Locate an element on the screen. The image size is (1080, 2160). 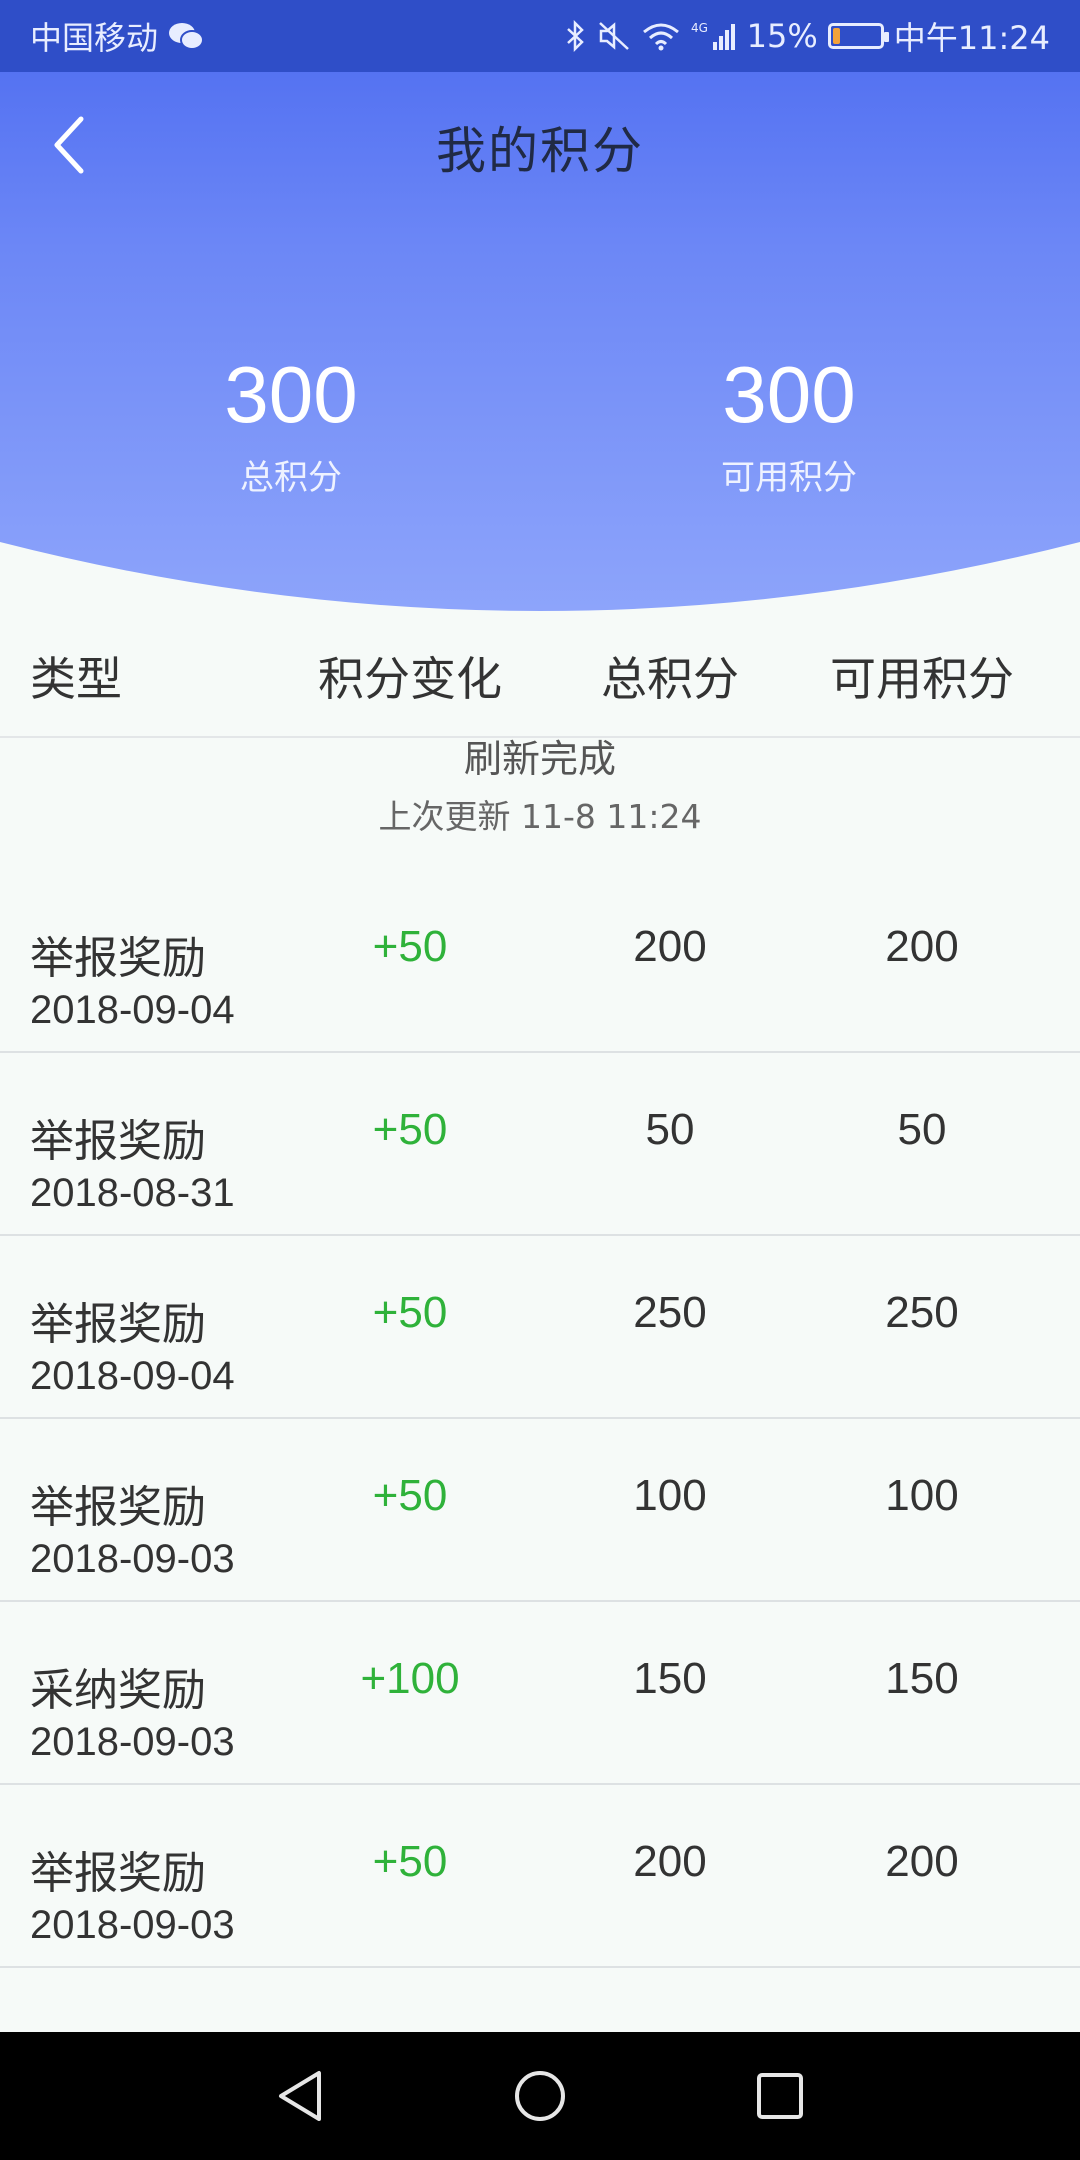
nav-back-button is located at coordinates (300, 2096).